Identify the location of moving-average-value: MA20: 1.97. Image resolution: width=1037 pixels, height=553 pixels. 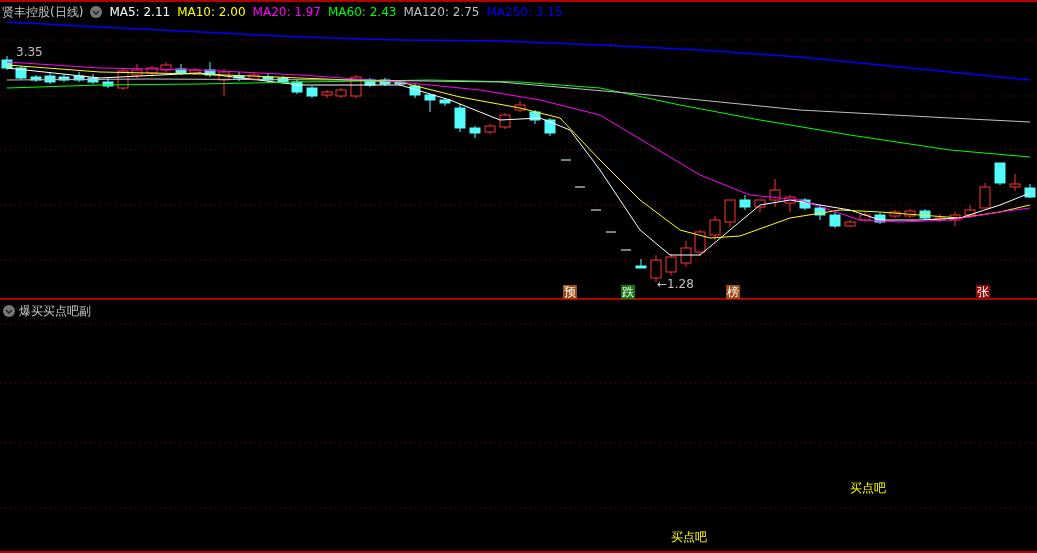
(286, 12).